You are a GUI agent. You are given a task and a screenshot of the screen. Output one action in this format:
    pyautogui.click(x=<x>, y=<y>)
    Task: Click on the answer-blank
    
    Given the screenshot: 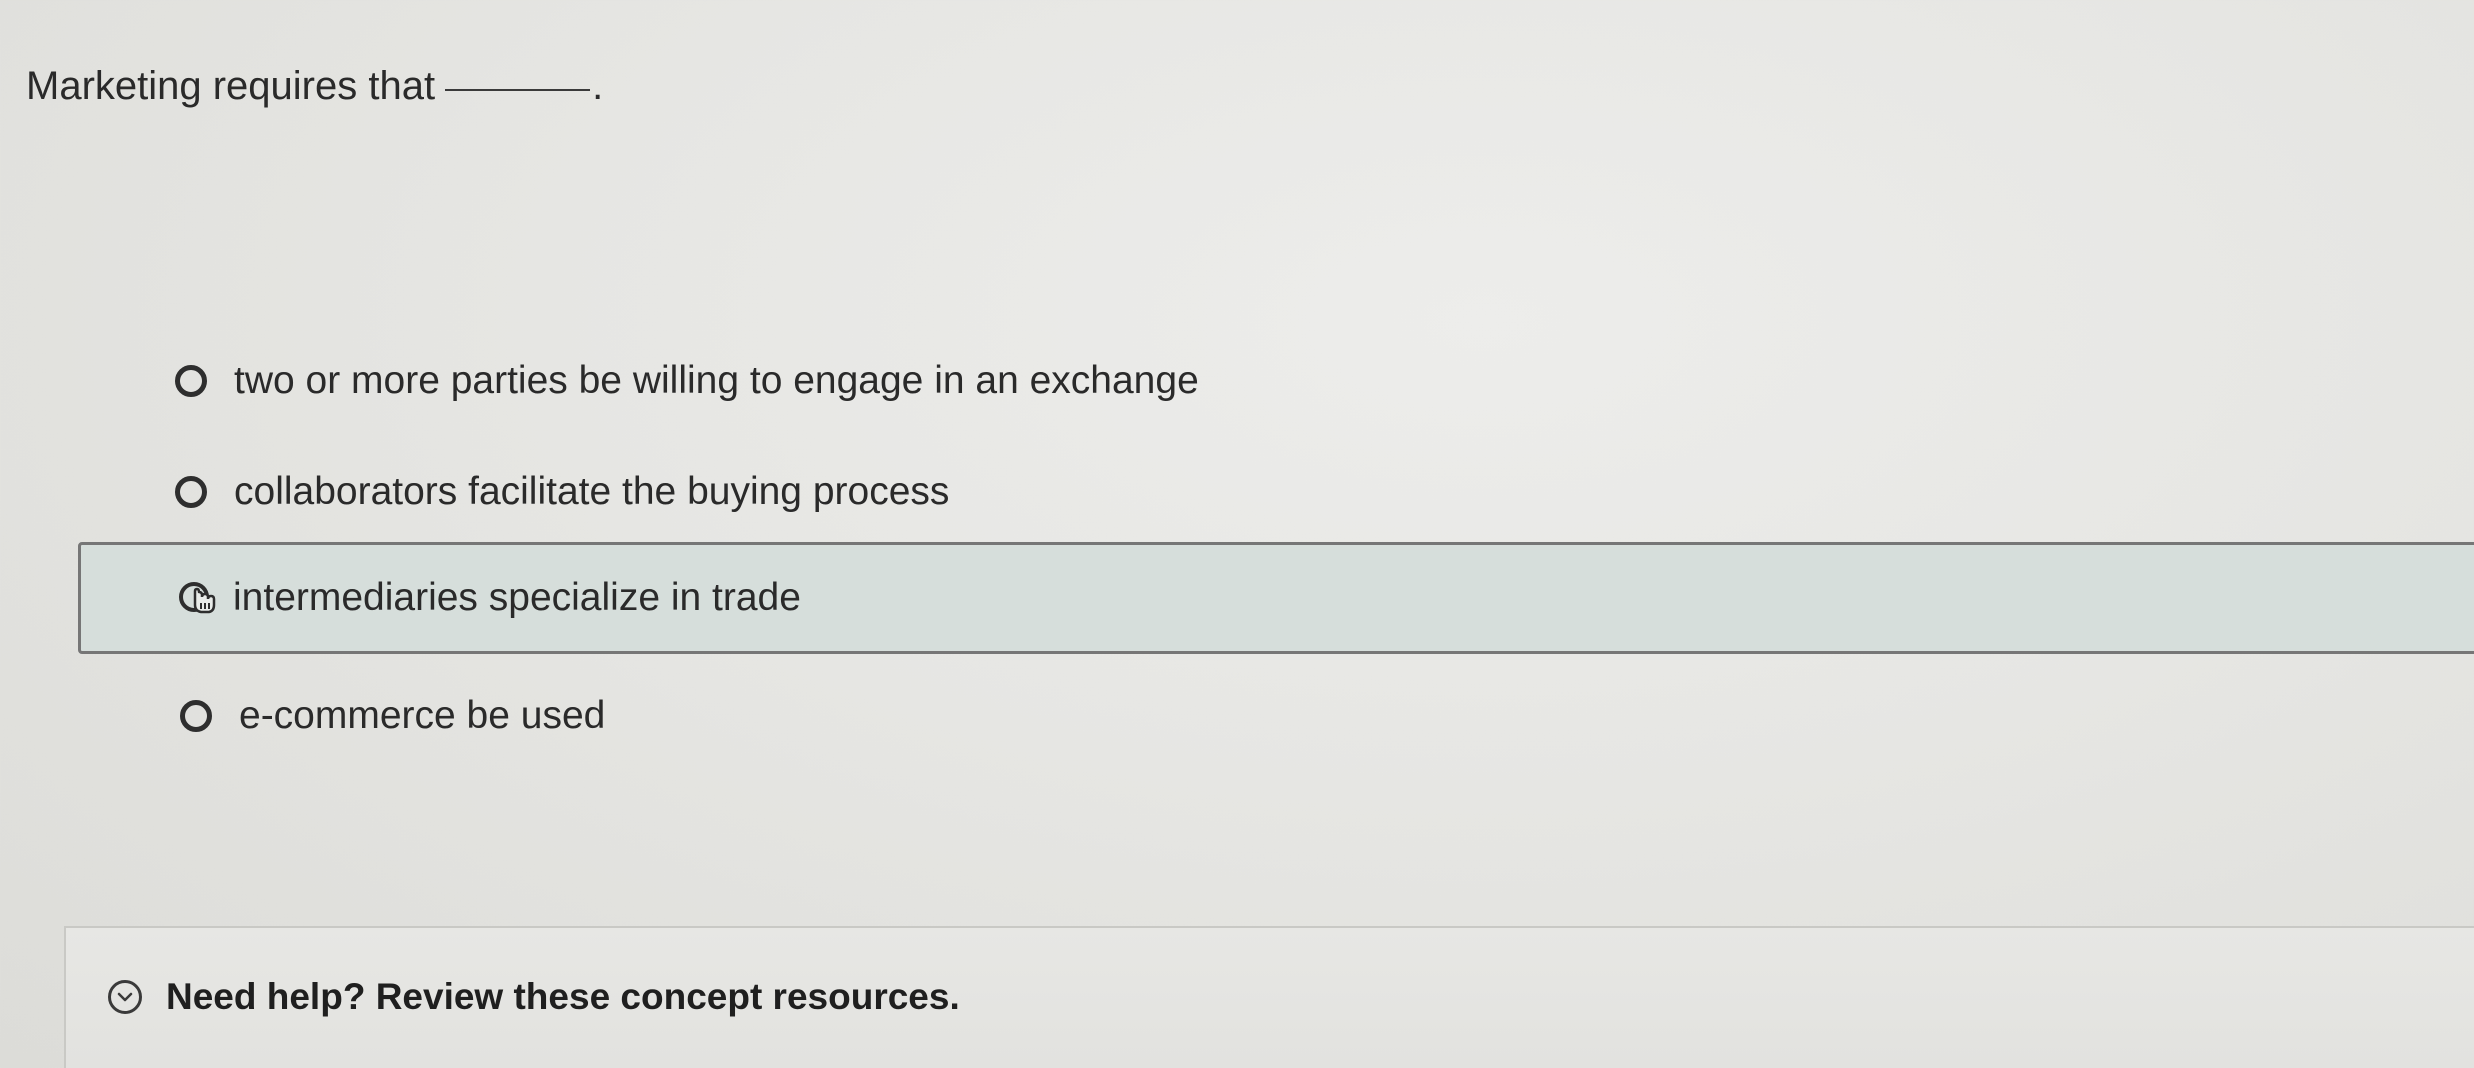 What is the action you would take?
    pyautogui.click(x=518, y=90)
    